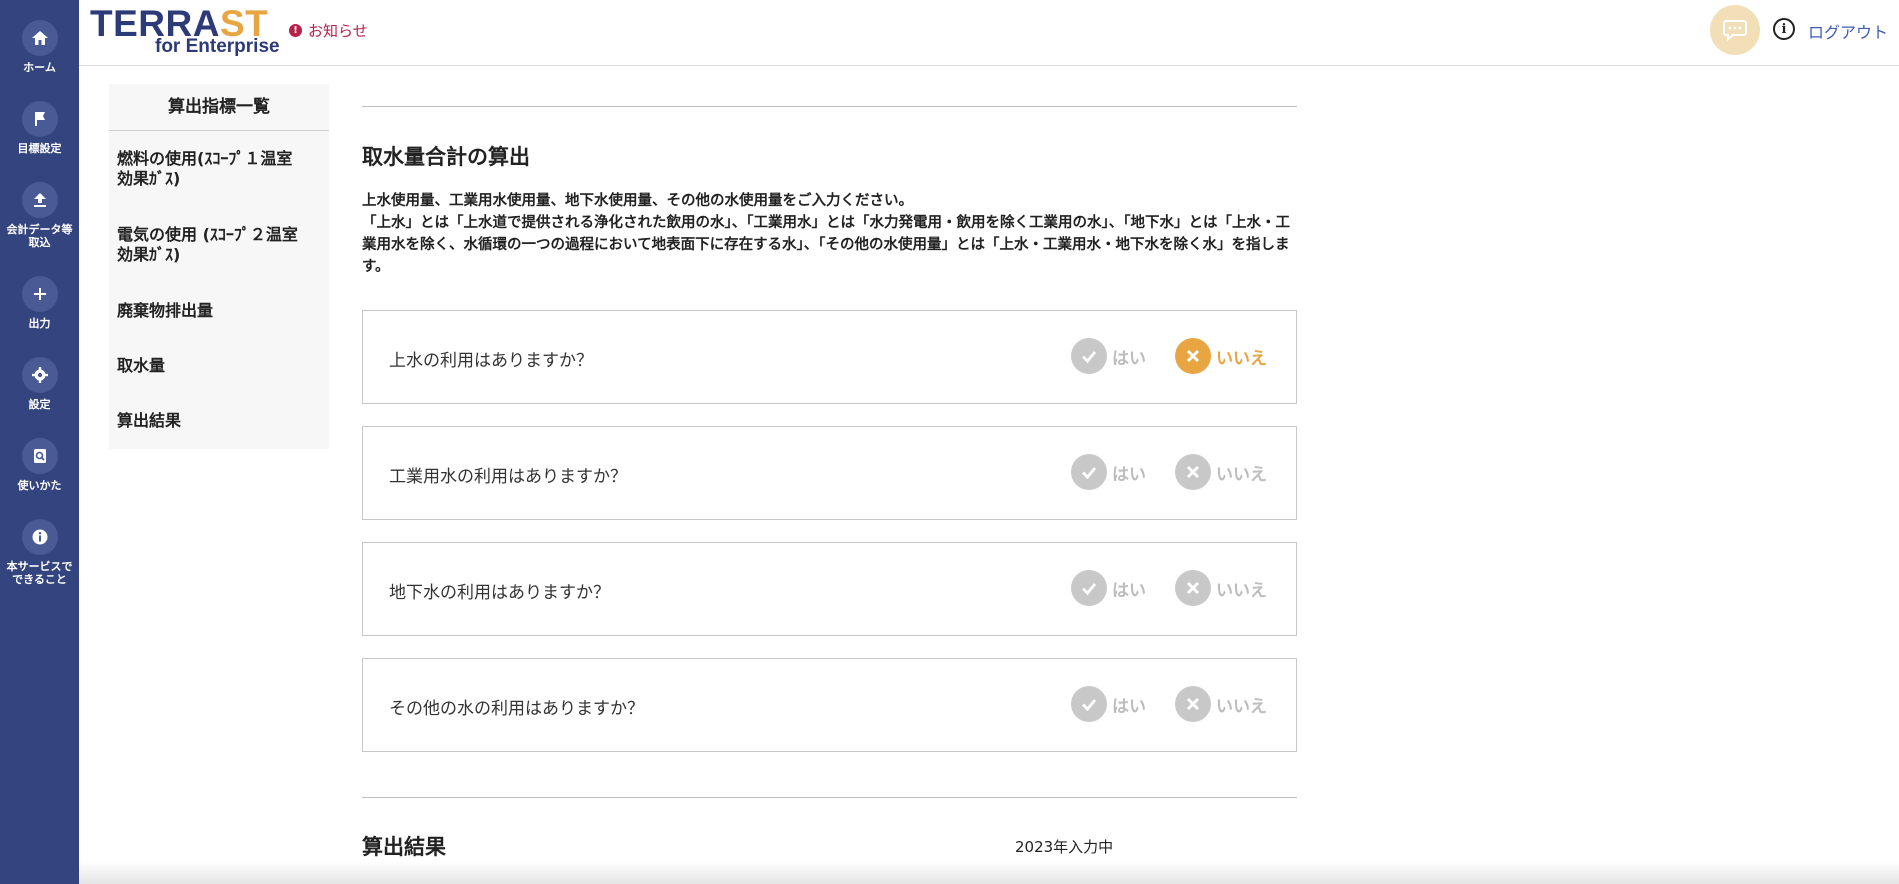 The width and height of the screenshot is (1899, 884). I want to click on input-year-status: 2023年入力中, so click(1064, 847).